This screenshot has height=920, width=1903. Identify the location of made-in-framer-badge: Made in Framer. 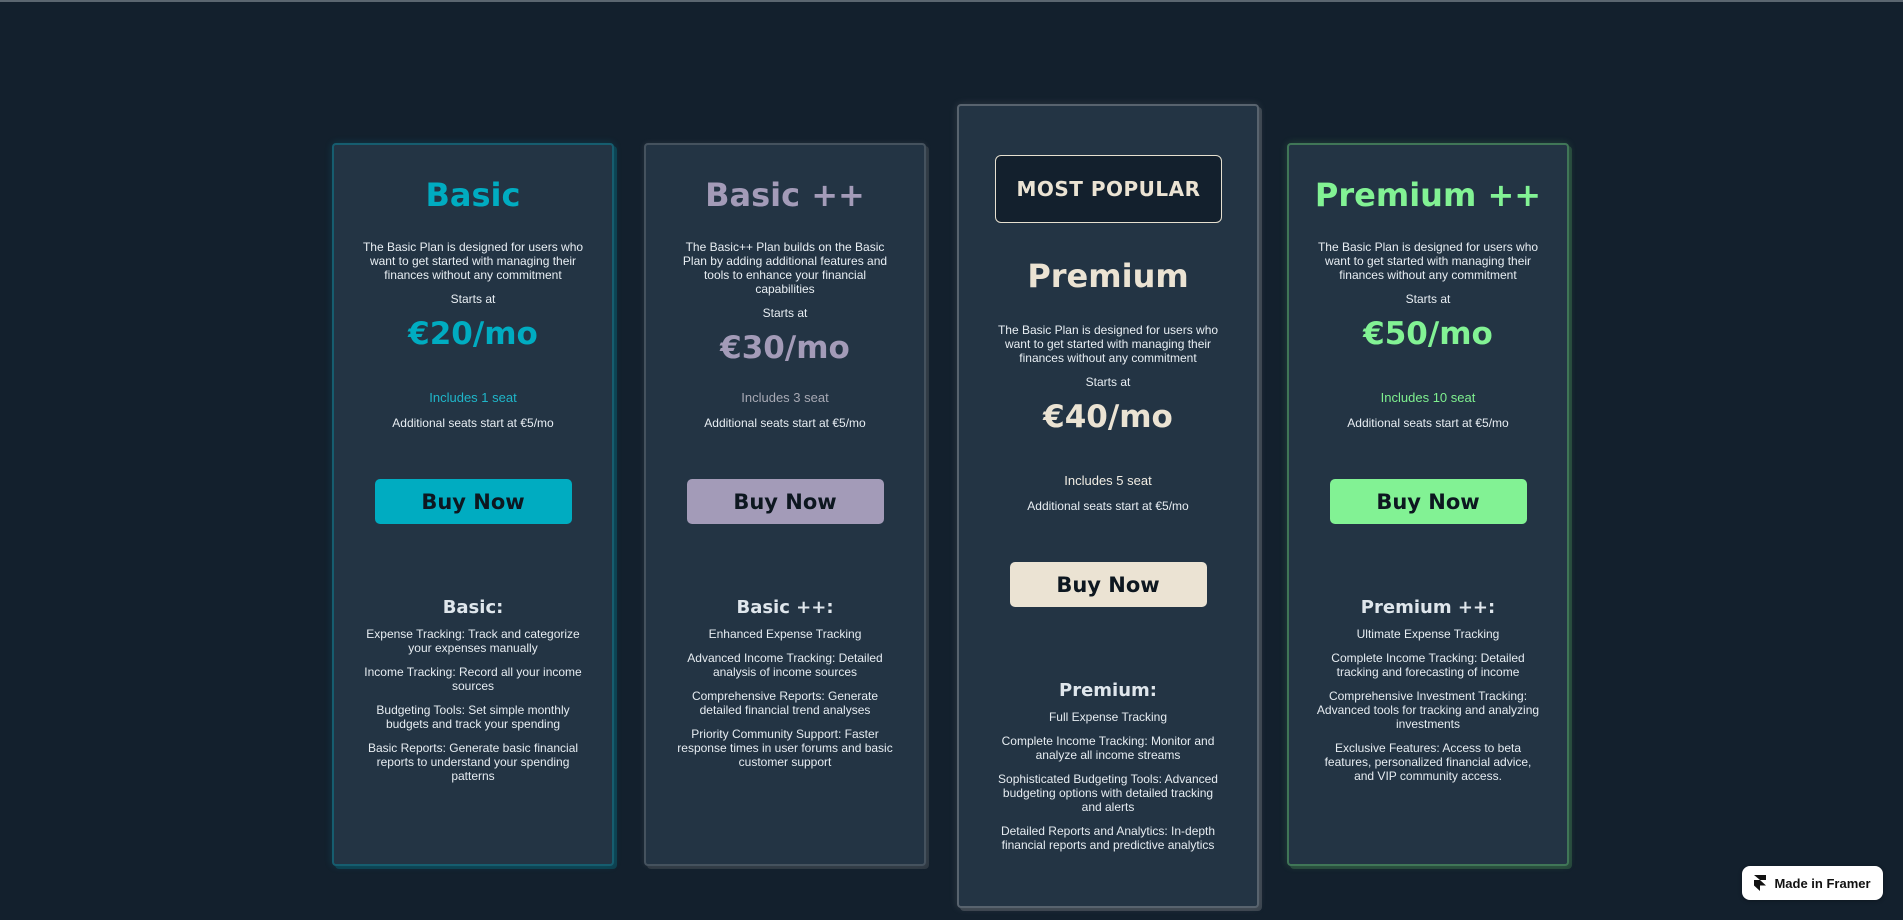
(1812, 883).